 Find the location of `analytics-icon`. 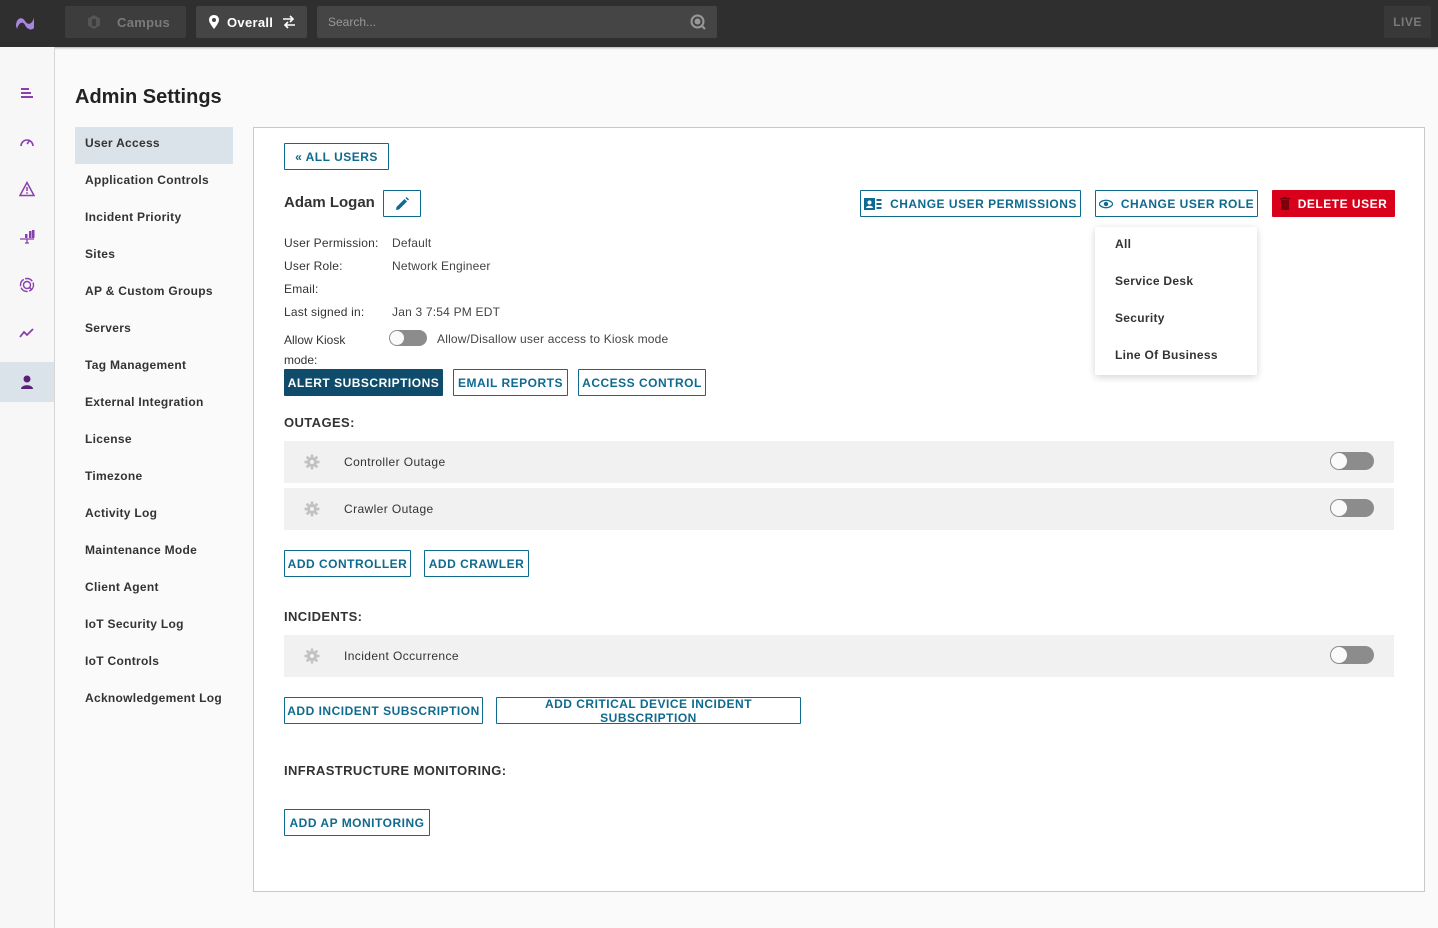

analytics-icon is located at coordinates (27, 237).